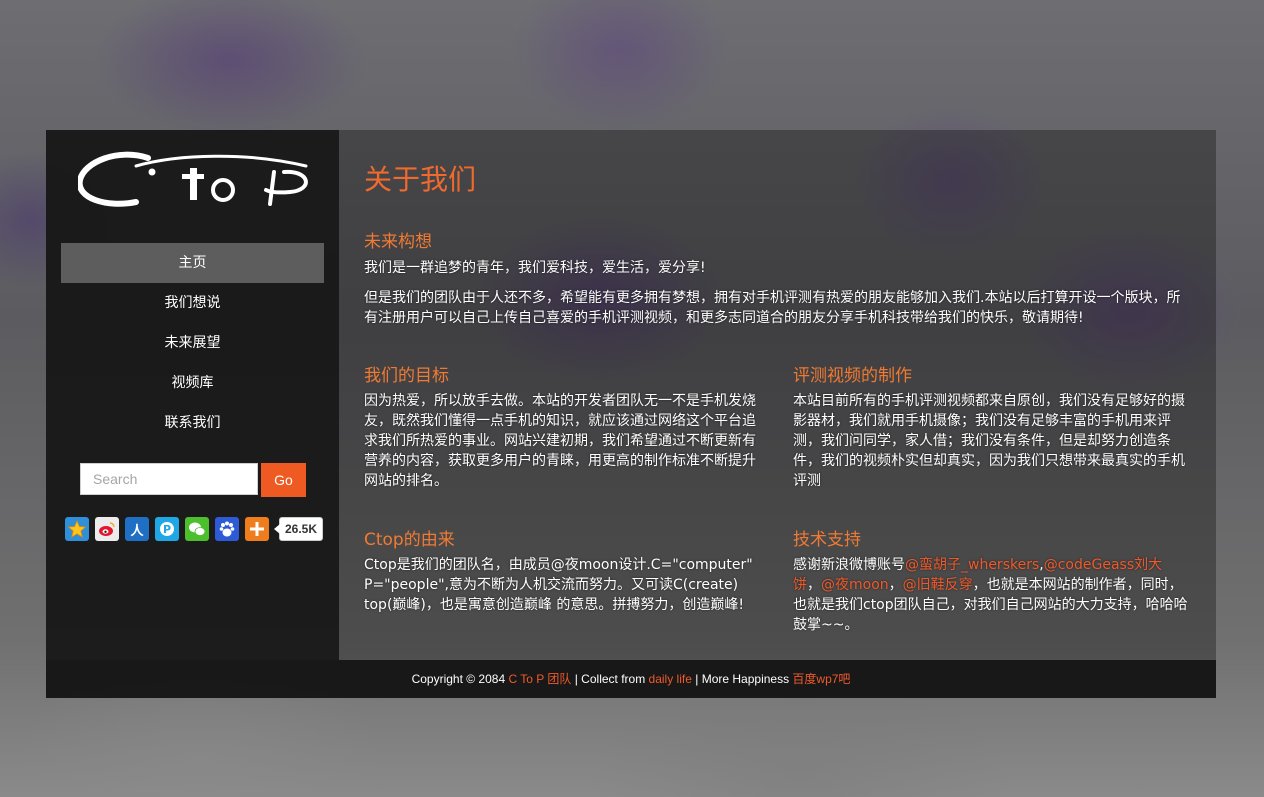 This screenshot has height=797, width=1264. I want to click on svg-text: P, so click(167, 529).